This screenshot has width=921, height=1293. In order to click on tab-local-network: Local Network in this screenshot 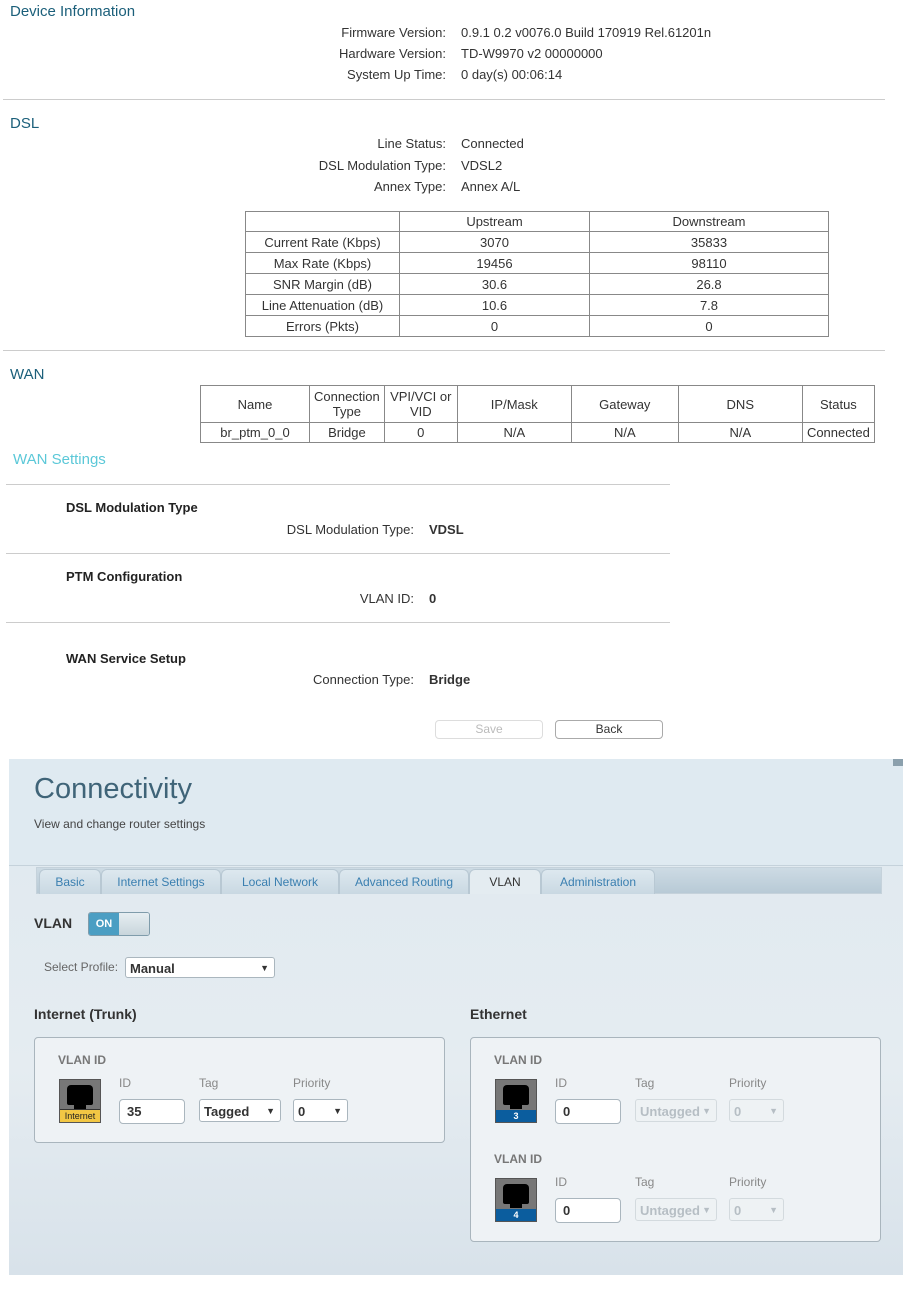, I will do `click(280, 881)`.